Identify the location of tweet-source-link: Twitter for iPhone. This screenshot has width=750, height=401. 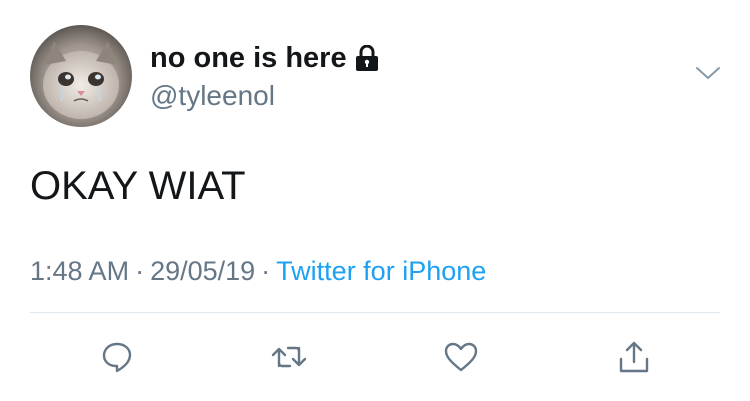
(381, 271).